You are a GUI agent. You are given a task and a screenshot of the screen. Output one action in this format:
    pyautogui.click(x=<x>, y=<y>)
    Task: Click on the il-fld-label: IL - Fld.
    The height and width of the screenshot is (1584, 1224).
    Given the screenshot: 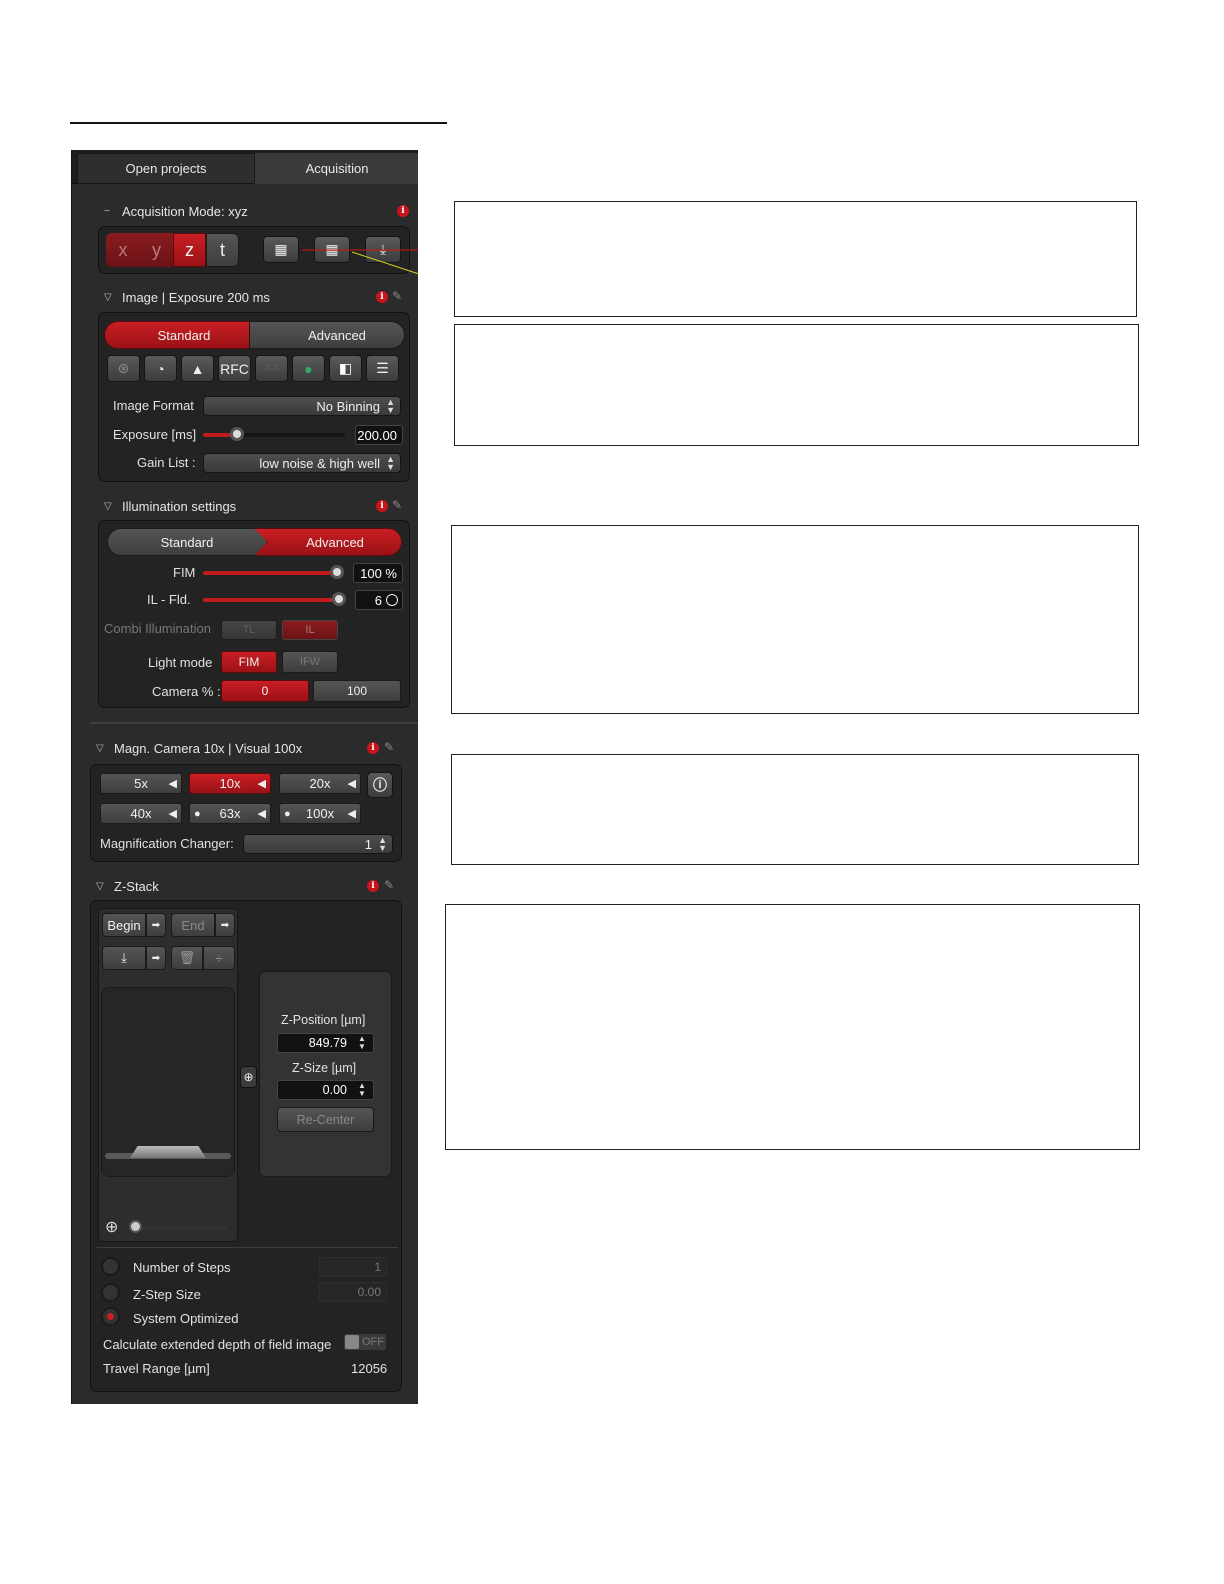 What is the action you would take?
    pyautogui.click(x=169, y=599)
    